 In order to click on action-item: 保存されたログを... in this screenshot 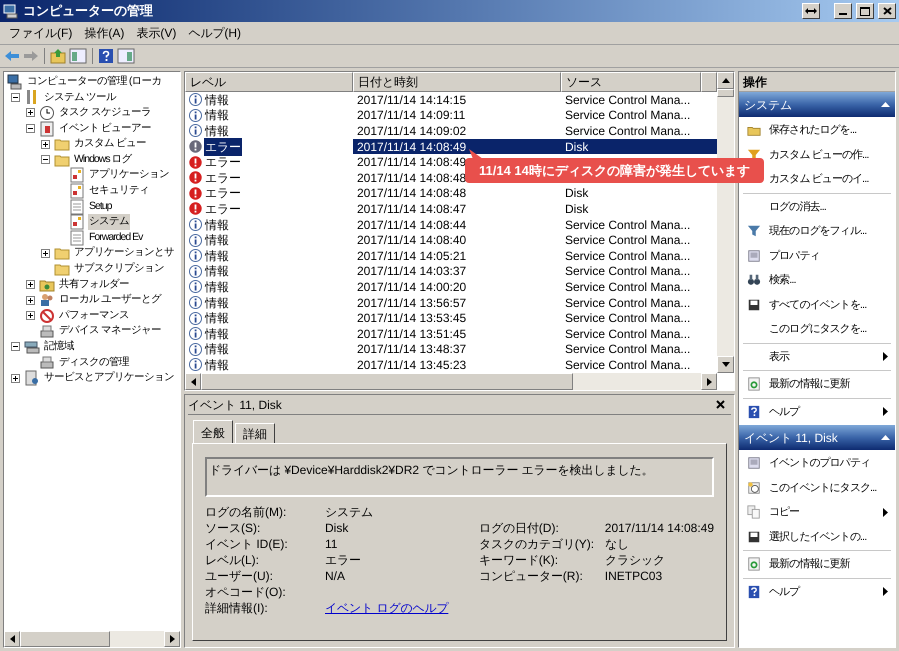, I will do `click(817, 130)`.